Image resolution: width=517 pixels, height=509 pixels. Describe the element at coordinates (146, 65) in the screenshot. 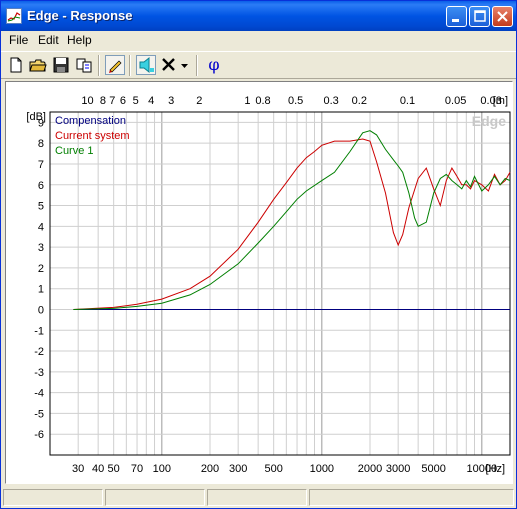

I see `speaker-icon` at that location.